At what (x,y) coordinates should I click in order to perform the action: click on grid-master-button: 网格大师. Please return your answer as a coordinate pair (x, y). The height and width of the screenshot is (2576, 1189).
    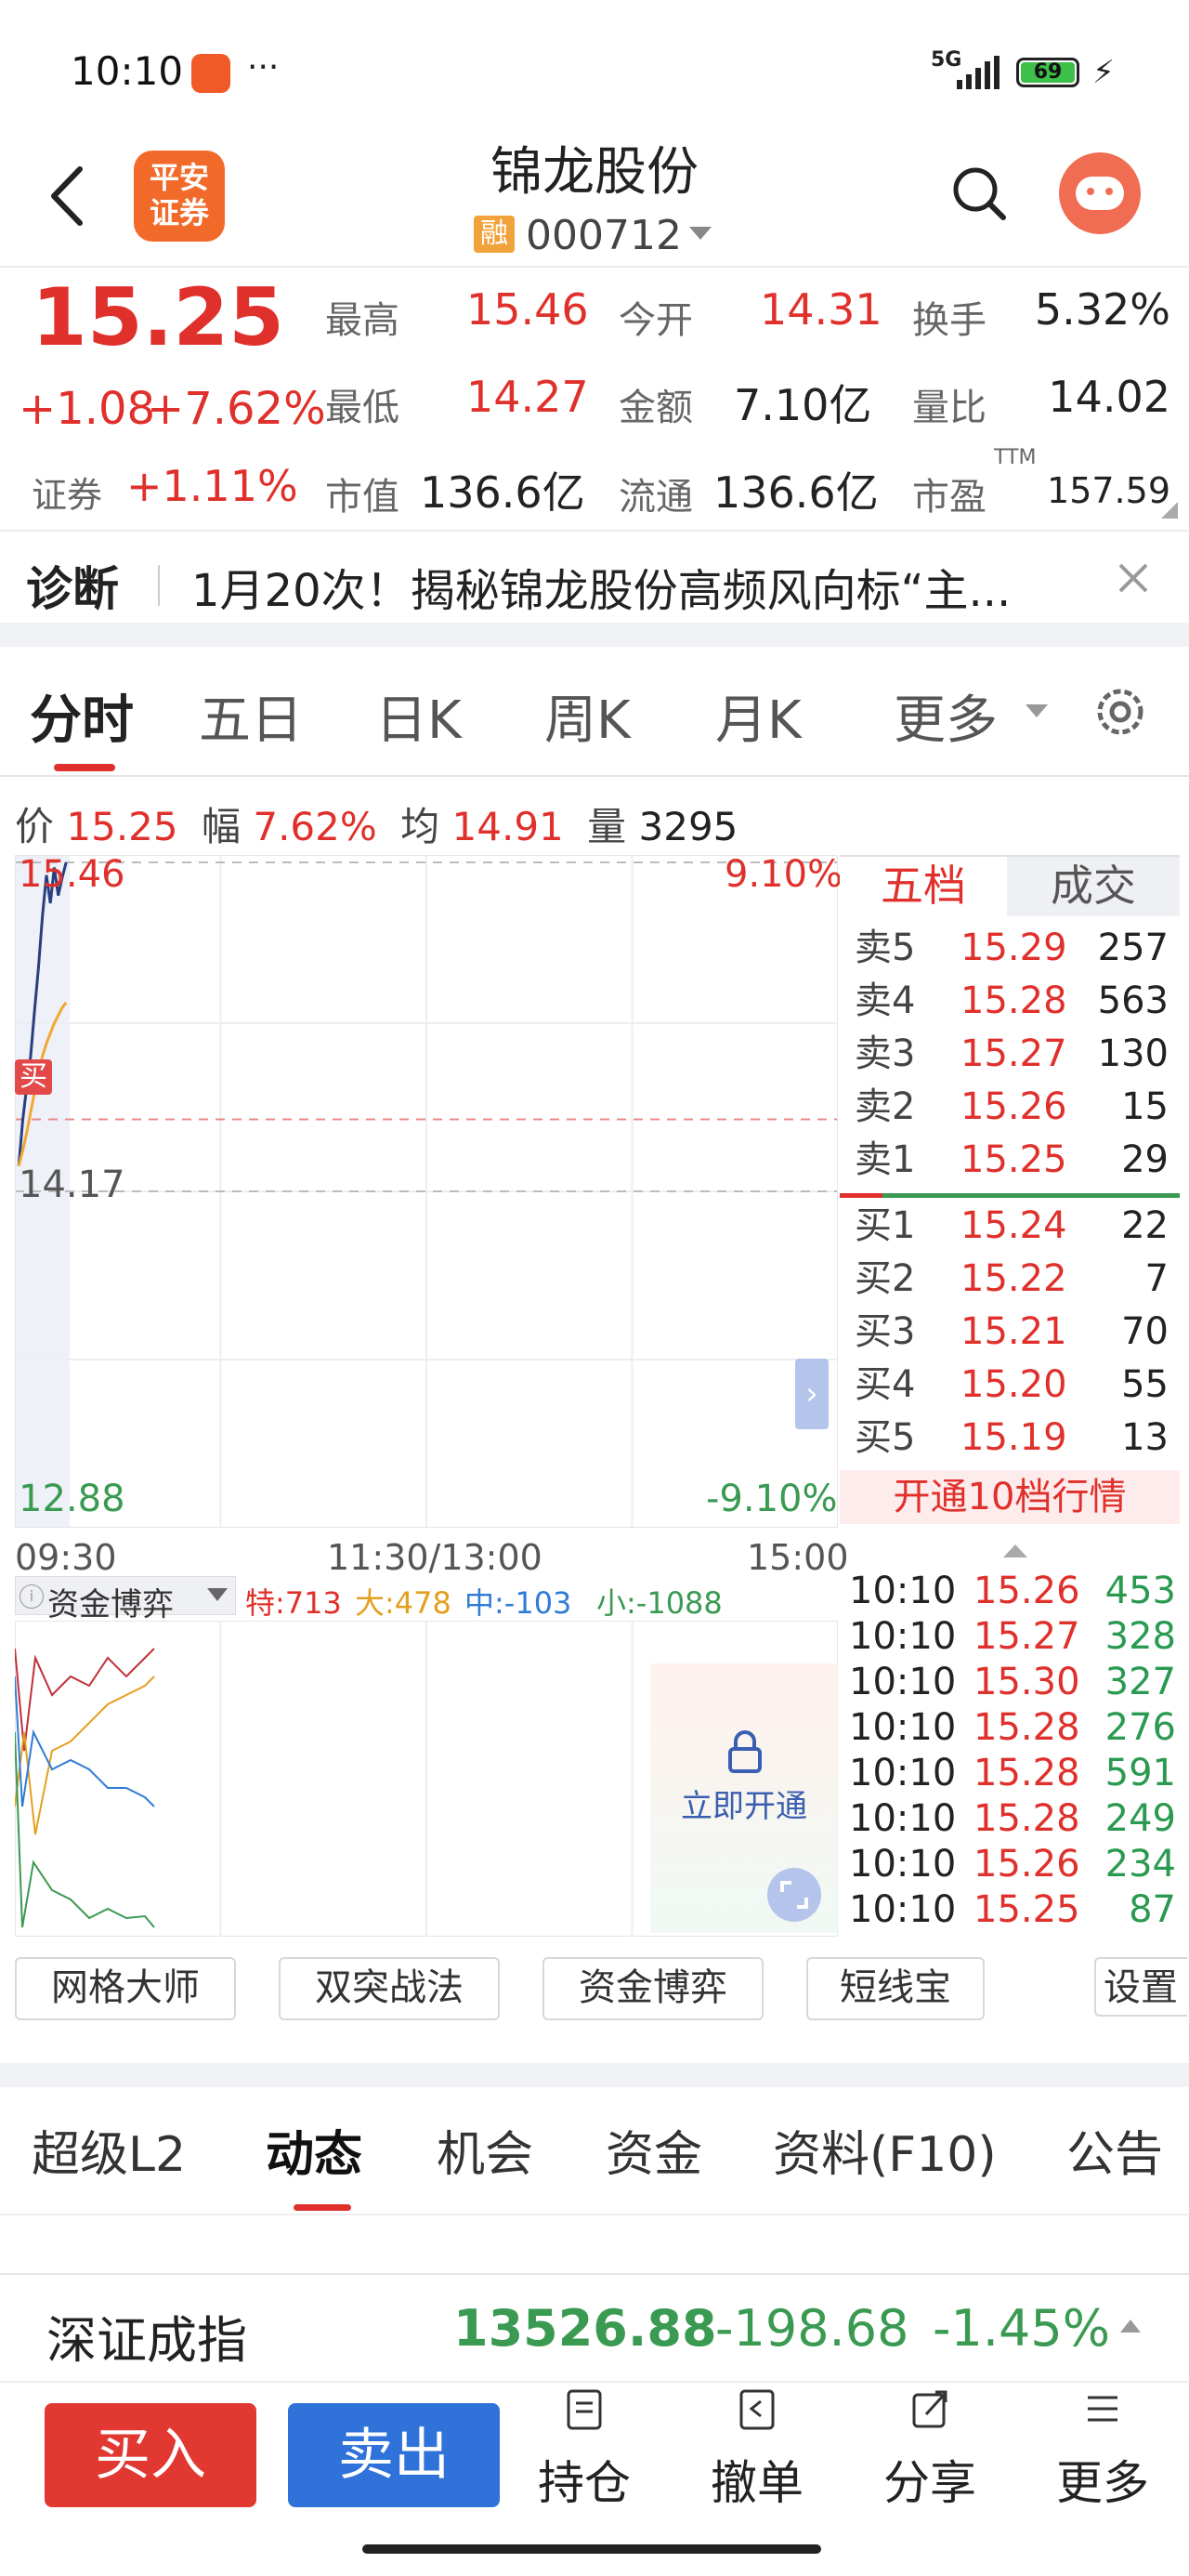
    Looking at the image, I should click on (125, 1988).